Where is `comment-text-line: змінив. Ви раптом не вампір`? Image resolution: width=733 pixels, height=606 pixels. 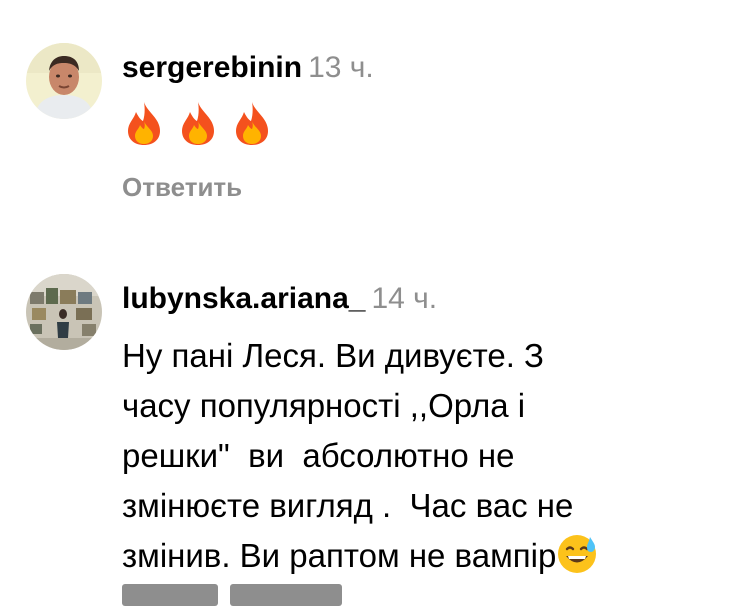
comment-text-line: змінив. Ви раптом не вампір is located at coordinates (339, 555).